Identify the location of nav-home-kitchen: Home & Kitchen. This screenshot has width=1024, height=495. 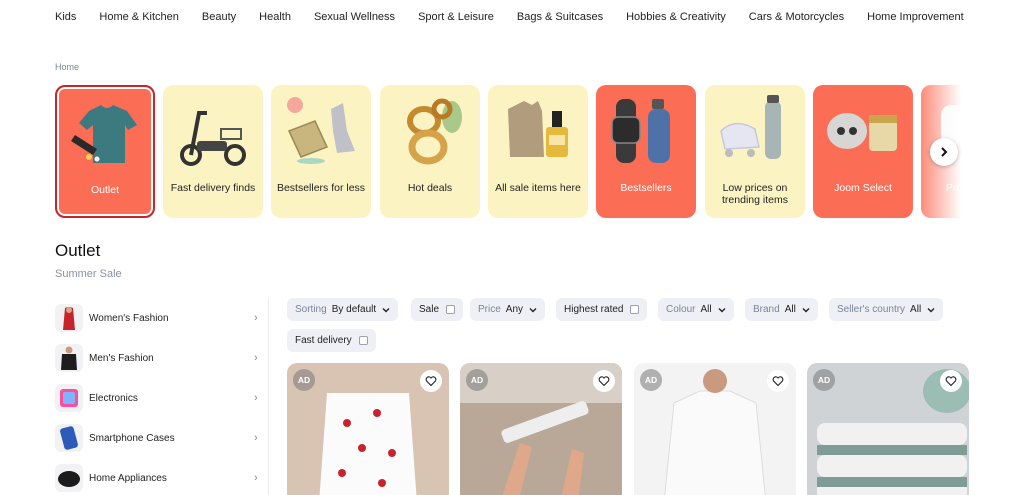
(138, 17).